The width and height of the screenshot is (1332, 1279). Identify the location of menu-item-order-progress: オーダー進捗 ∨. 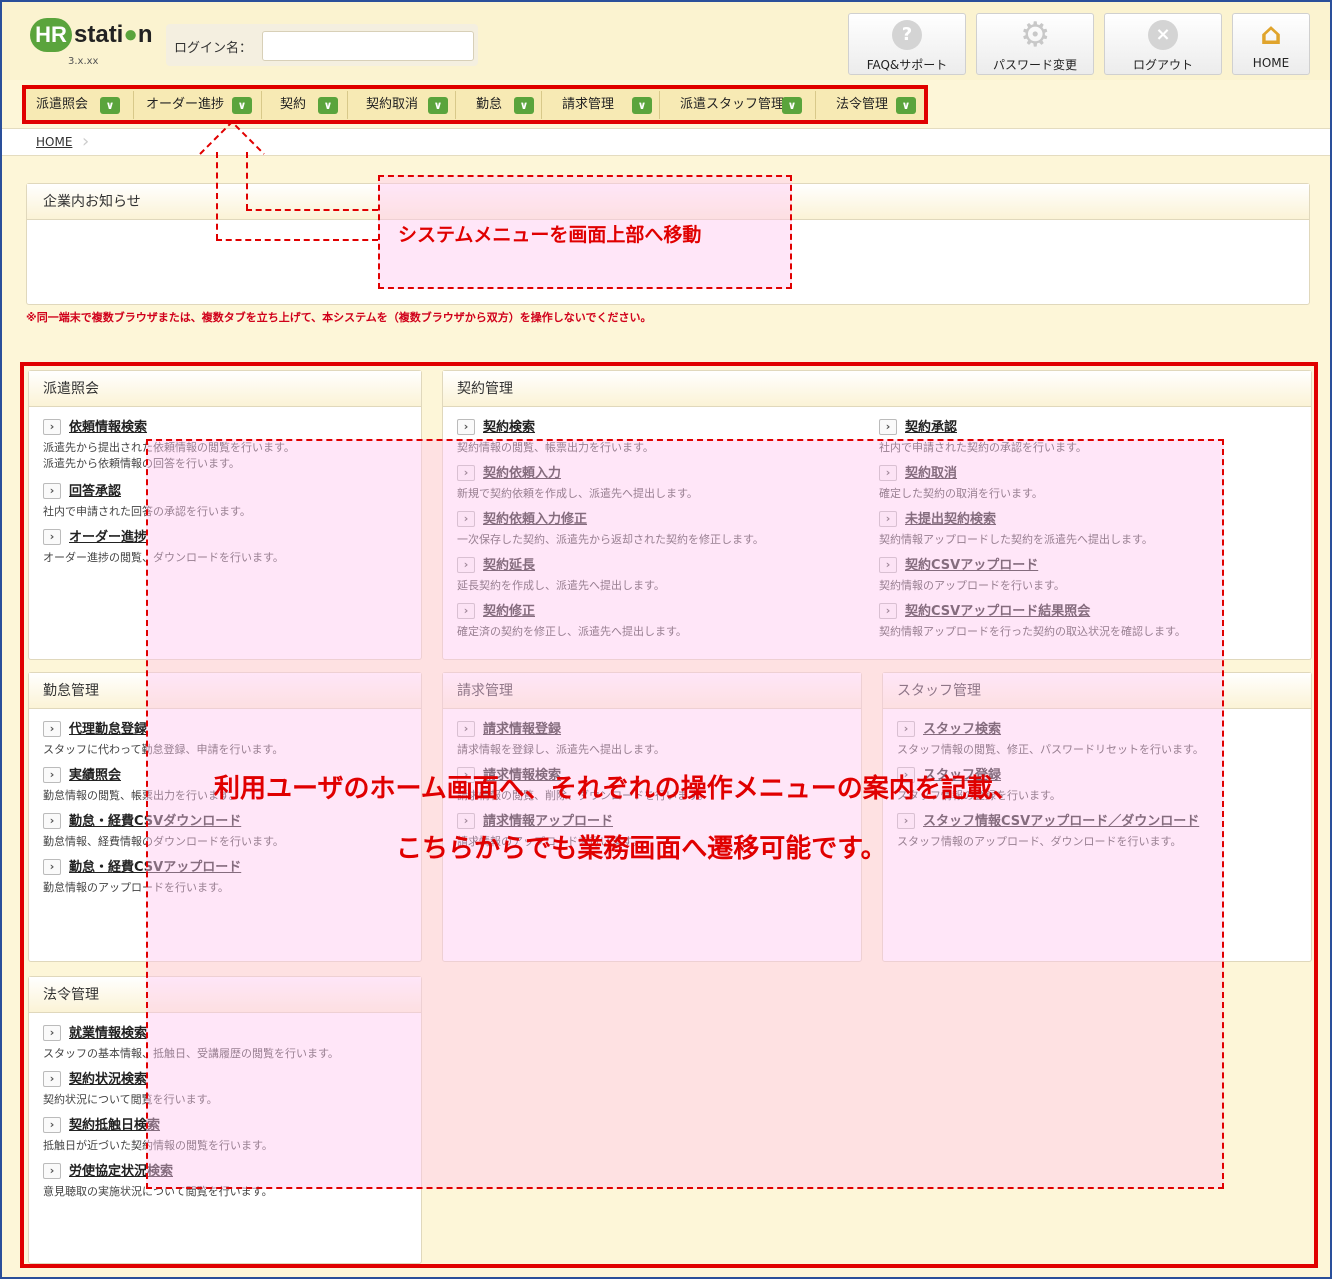
(199, 105).